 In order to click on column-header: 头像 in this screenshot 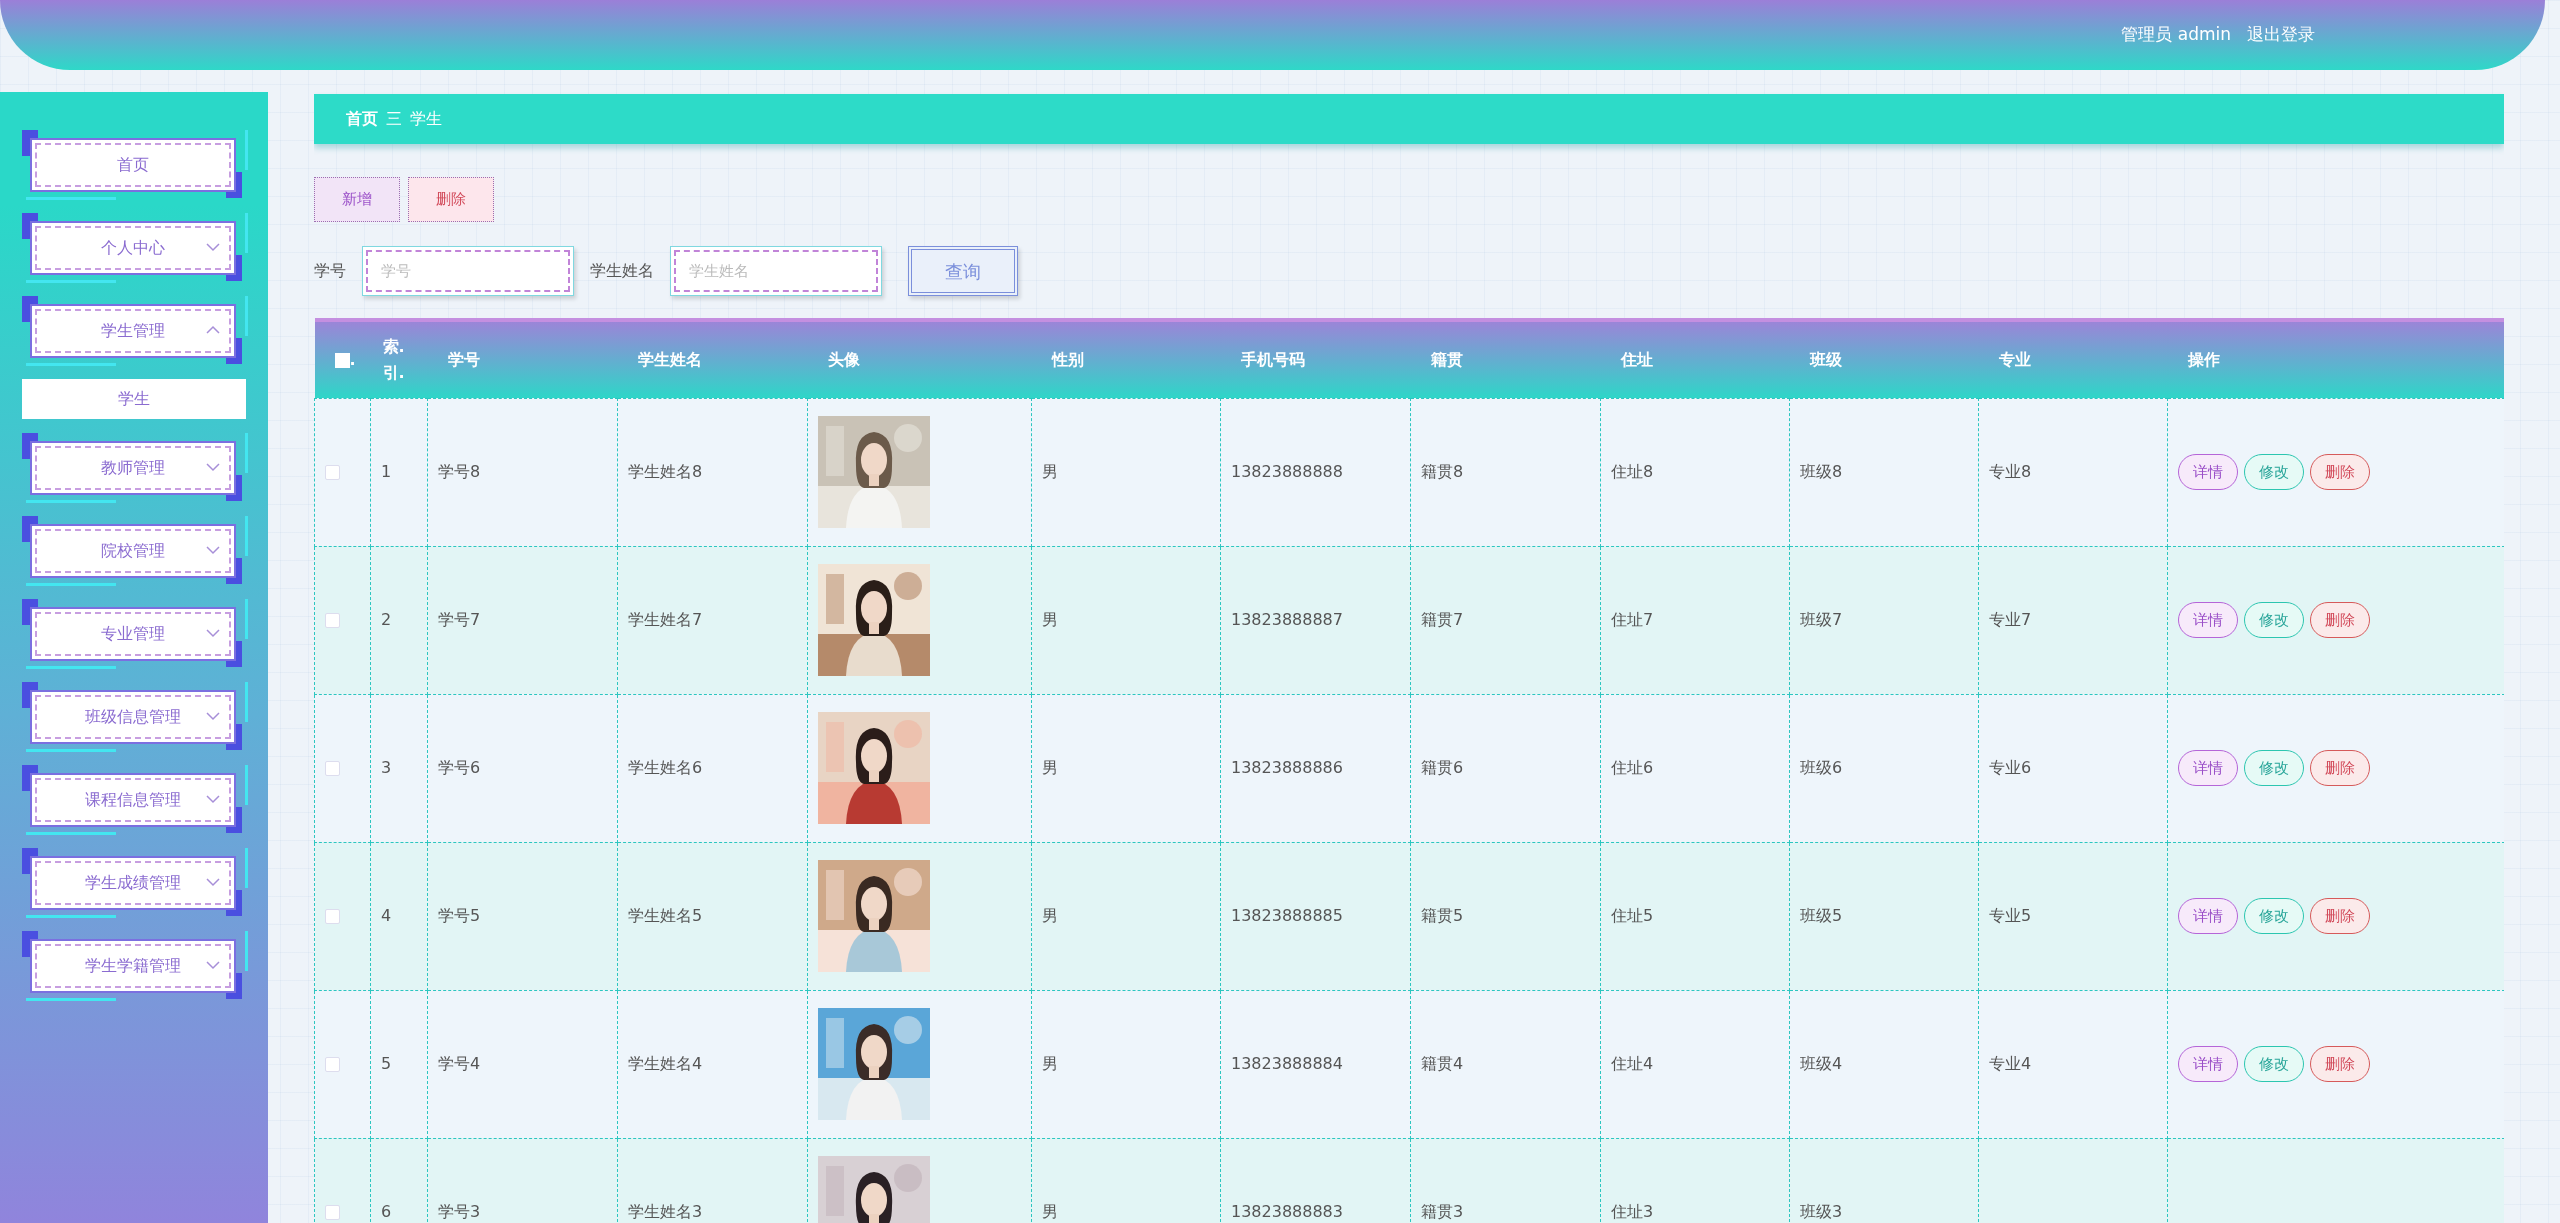, I will do `click(843, 359)`.